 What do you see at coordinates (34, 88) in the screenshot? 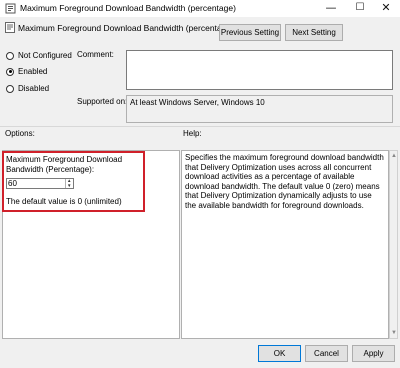
I see `radio-disabled-label: Disabled` at bounding box center [34, 88].